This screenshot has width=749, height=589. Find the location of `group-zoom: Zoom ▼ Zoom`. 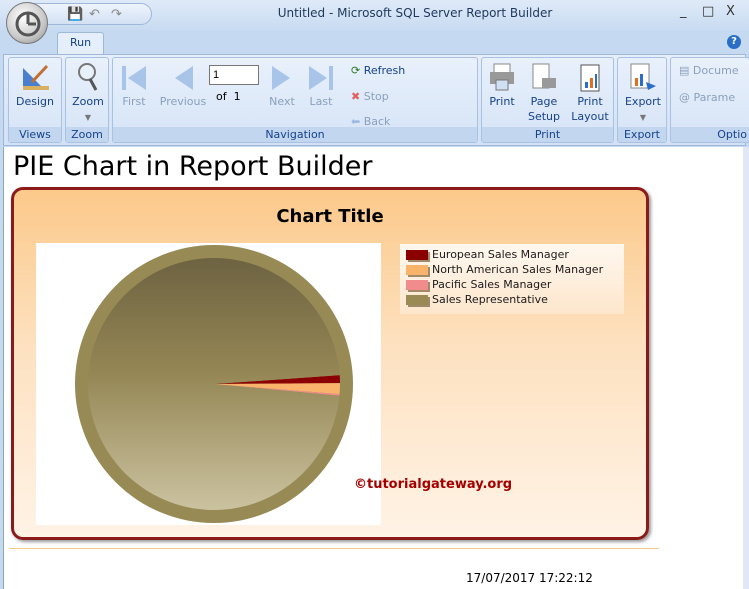

group-zoom: Zoom ▼ Zoom is located at coordinates (87, 100).